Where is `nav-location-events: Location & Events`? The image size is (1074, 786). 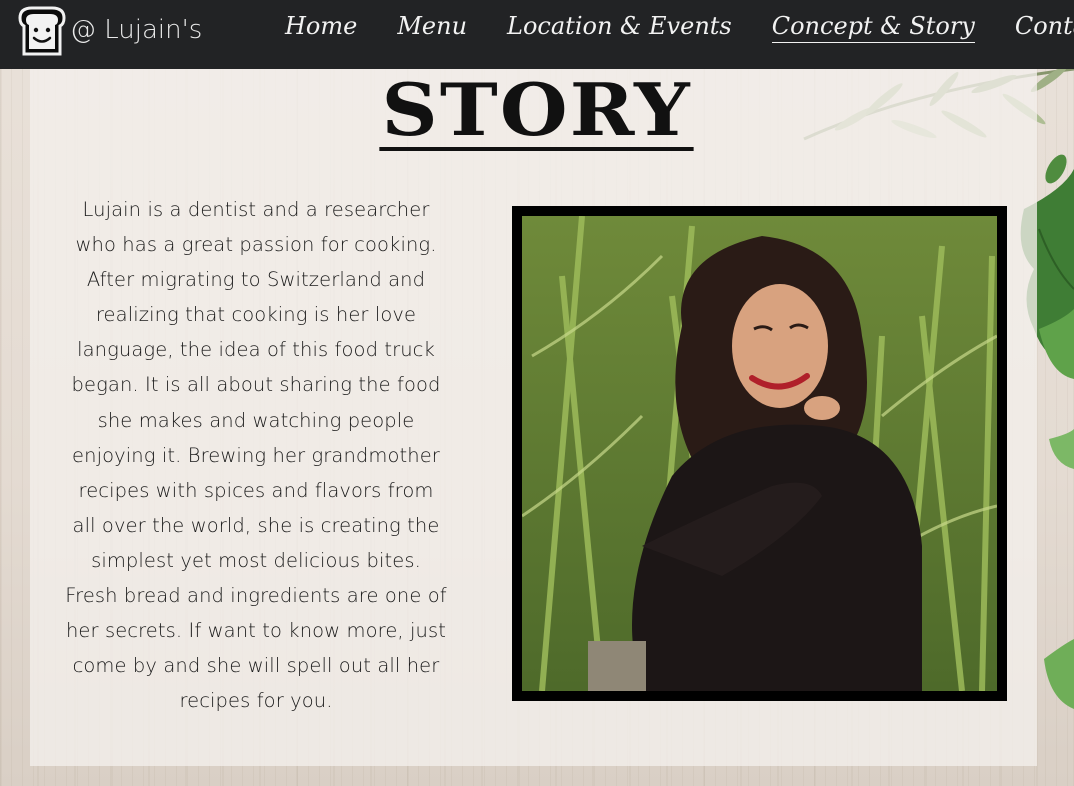 nav-location-events: Location & Events is located at coordinates (619, 27).